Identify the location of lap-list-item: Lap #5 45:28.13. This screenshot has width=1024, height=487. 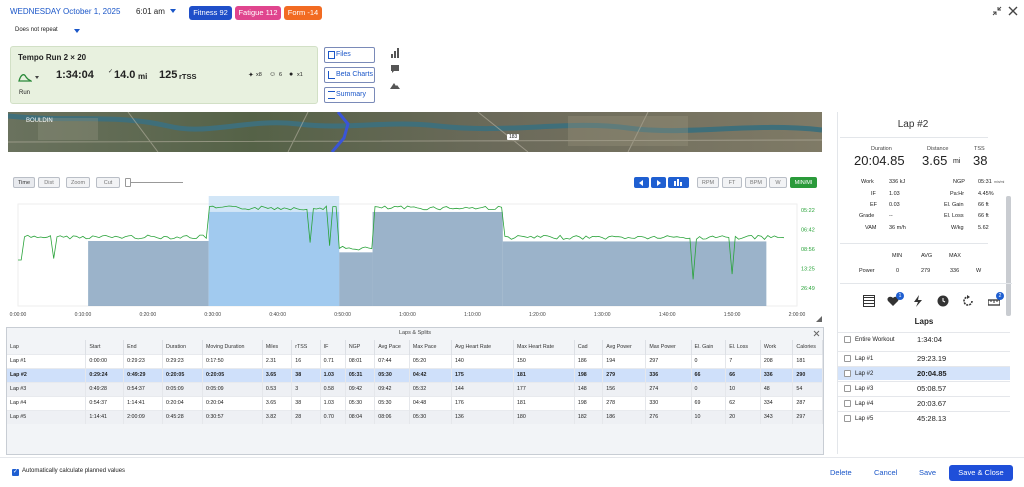
(924, 418).